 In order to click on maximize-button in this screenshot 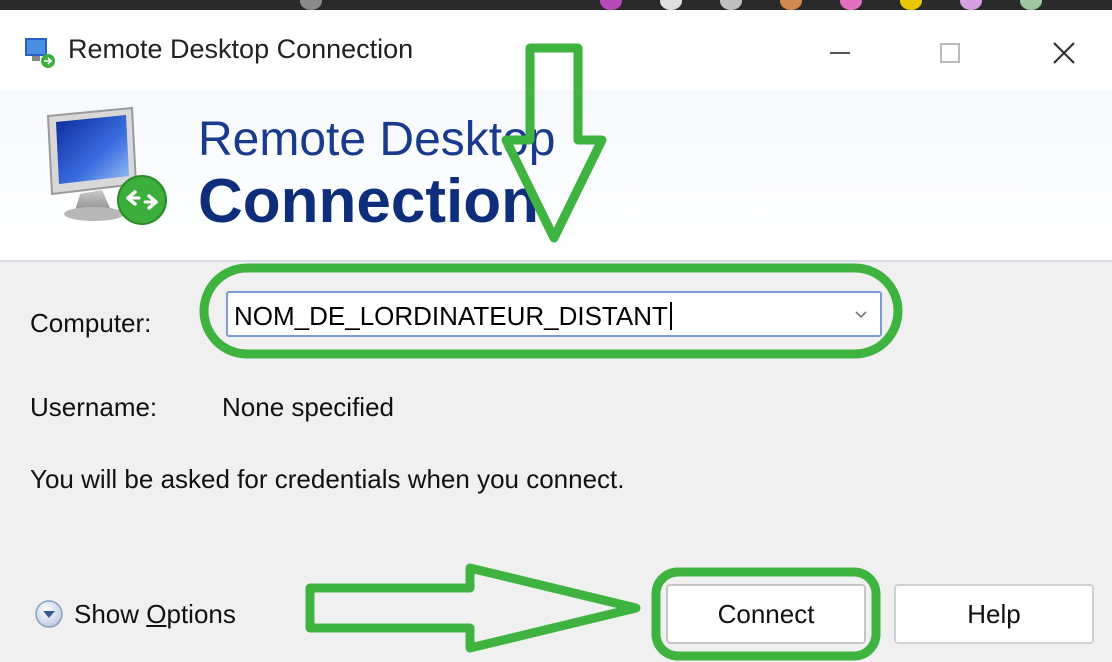, I will do `click(950, 53)`.